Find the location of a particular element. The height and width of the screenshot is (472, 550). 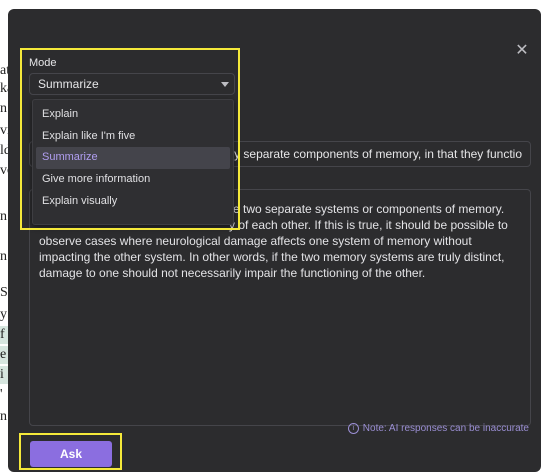

mode-option-explain: Explain is located at coordinates (133, 115).